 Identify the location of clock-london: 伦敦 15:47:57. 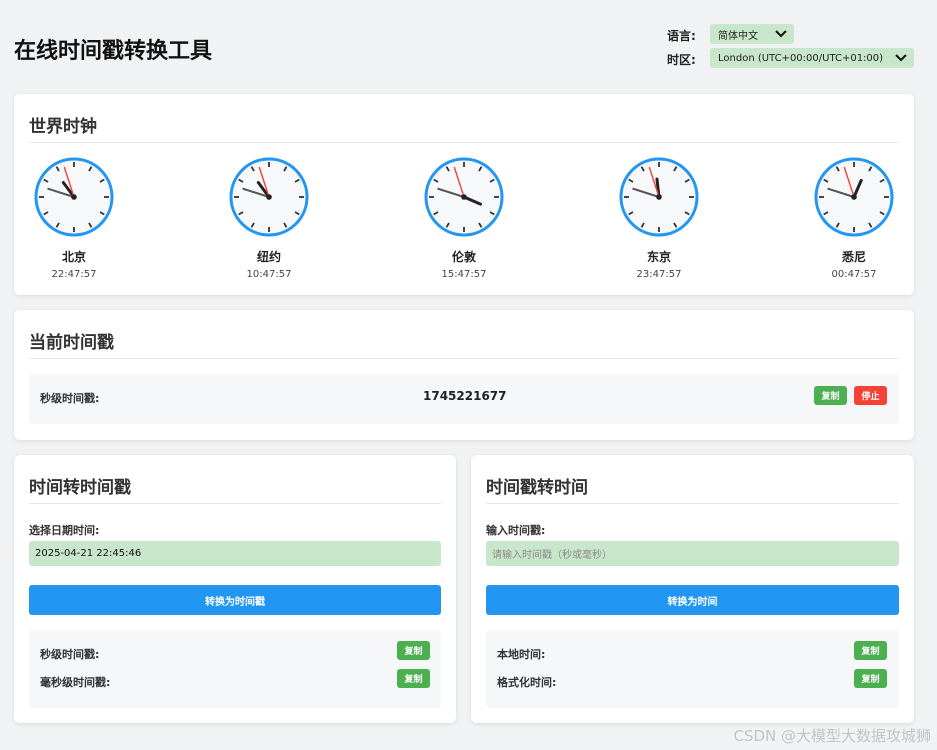
(464, 218).